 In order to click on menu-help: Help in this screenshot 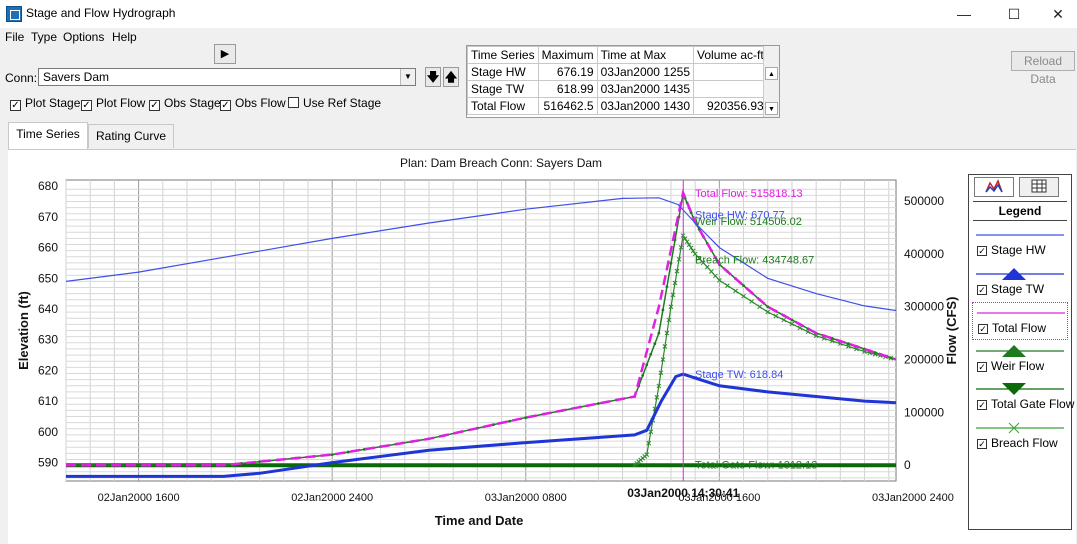, I will do `click(124, 37)`.